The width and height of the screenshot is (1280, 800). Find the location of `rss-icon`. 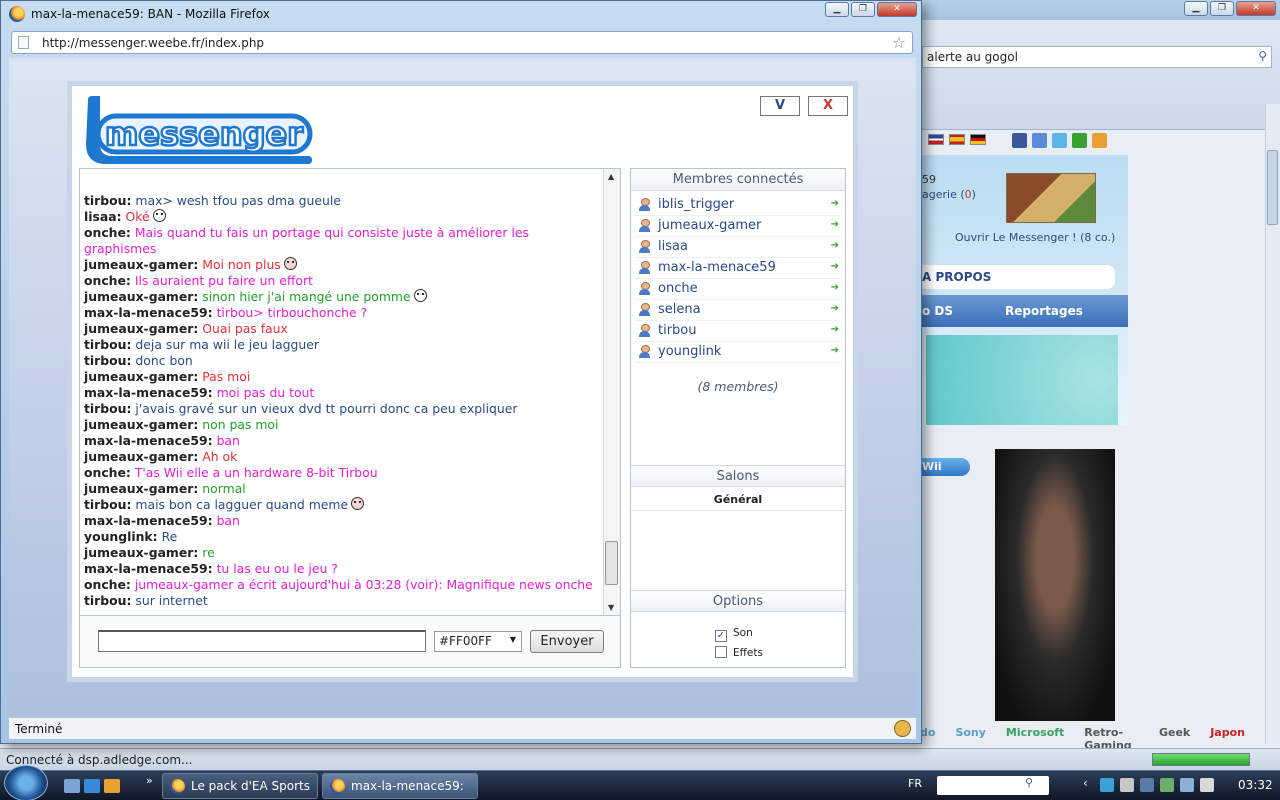

rss-icon is located at coordinates (1099, 140).